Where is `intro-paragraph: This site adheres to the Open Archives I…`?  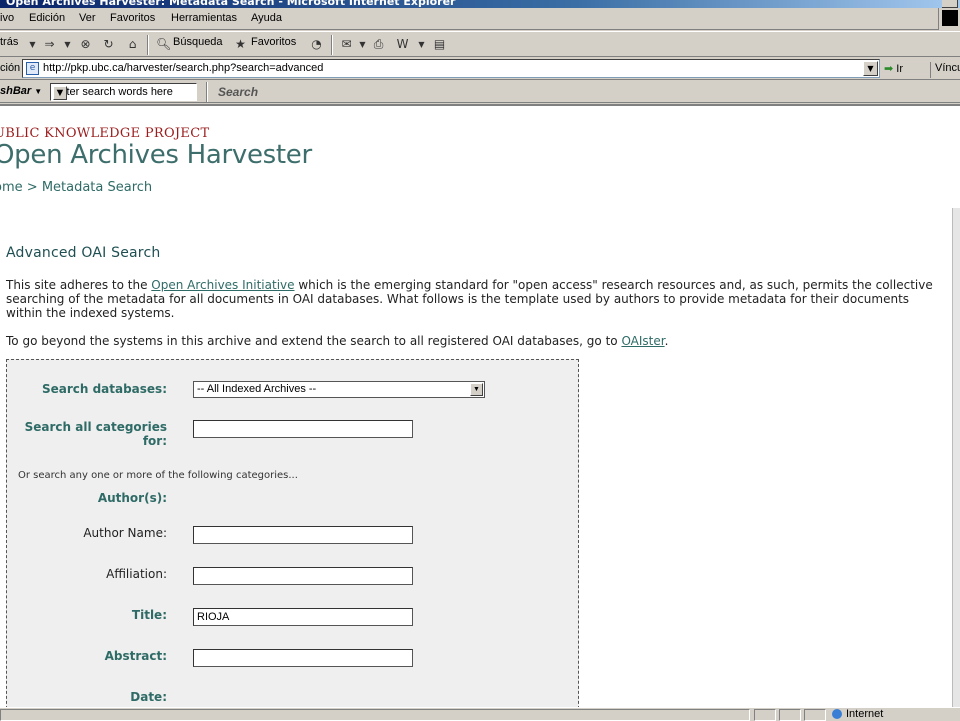
intro-paragraph: This site adheres to the Open Archives I… is located at coordinates (471, 299).